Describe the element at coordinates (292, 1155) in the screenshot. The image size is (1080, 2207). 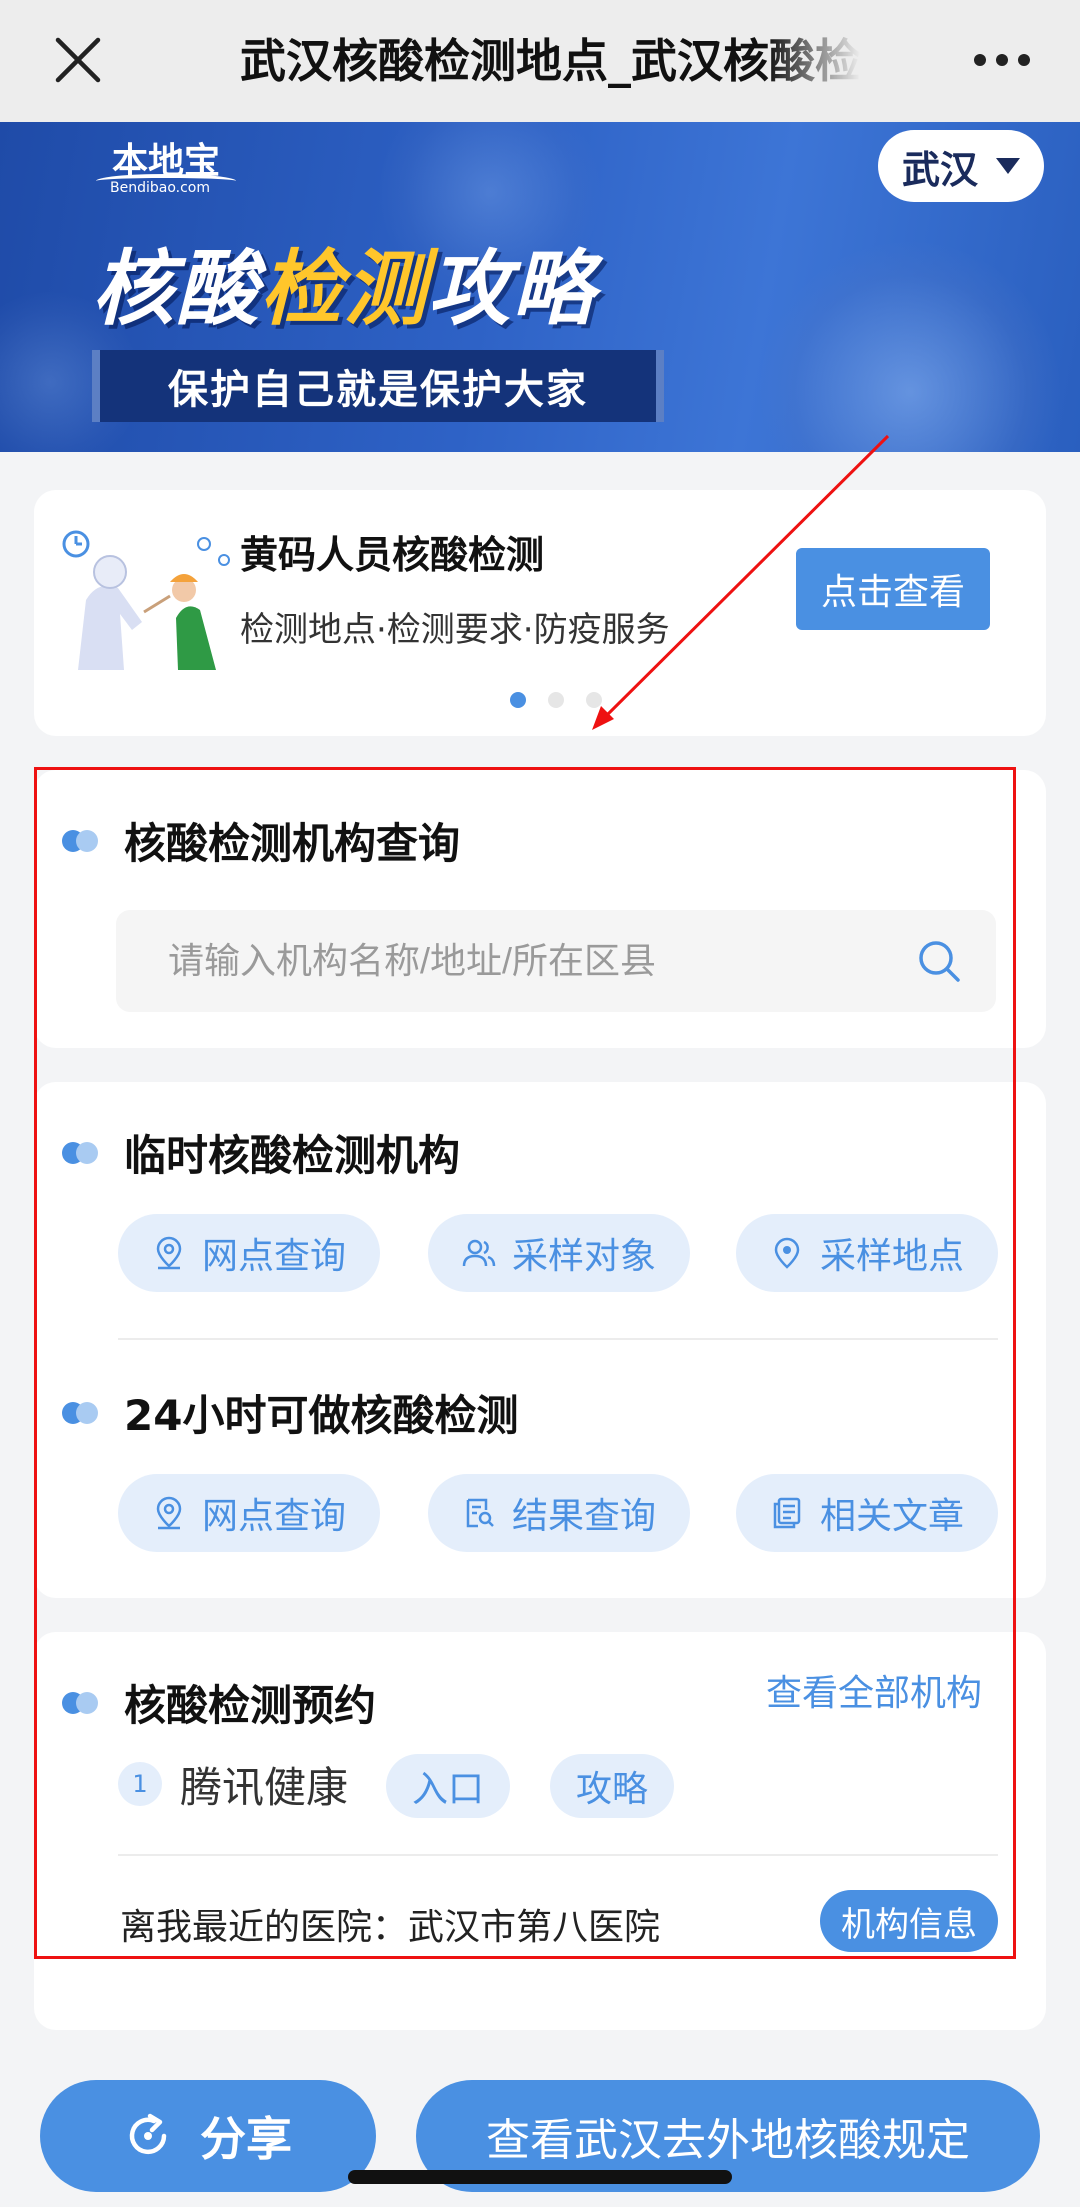
I see `temporary-section-title: 临时核酸检测机构` at that location.